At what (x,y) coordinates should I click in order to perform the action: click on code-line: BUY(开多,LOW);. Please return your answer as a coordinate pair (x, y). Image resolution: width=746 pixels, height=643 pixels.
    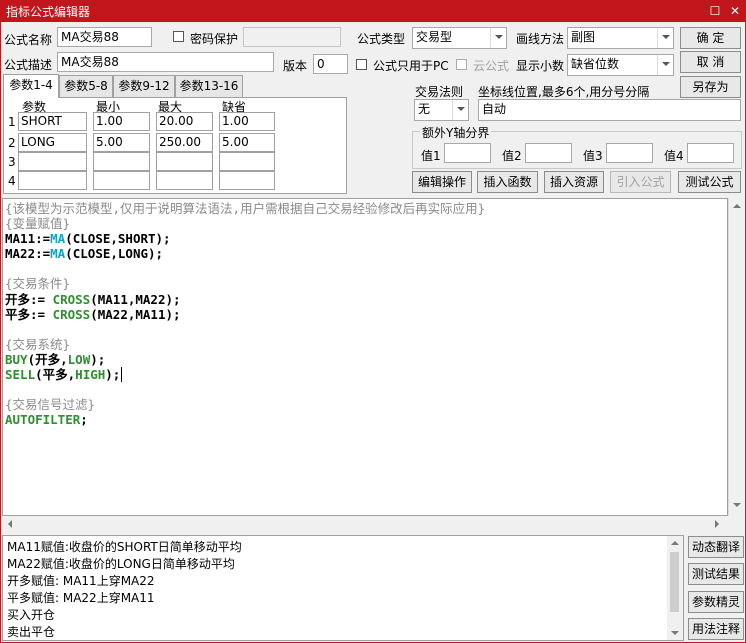
    Looking at the image, I should click on (55, 359).